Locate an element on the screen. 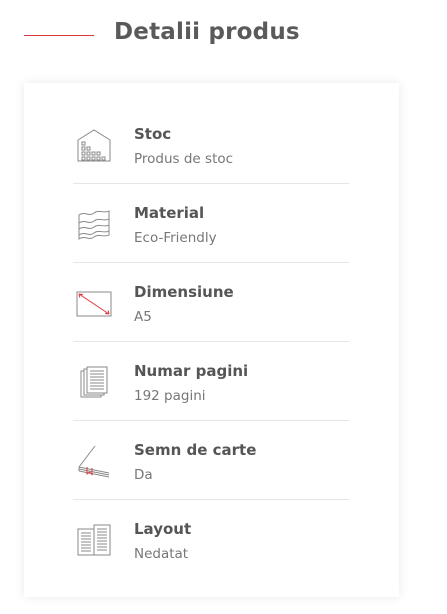  detail-label: Dimensiune is located at coordinates (184, 292).